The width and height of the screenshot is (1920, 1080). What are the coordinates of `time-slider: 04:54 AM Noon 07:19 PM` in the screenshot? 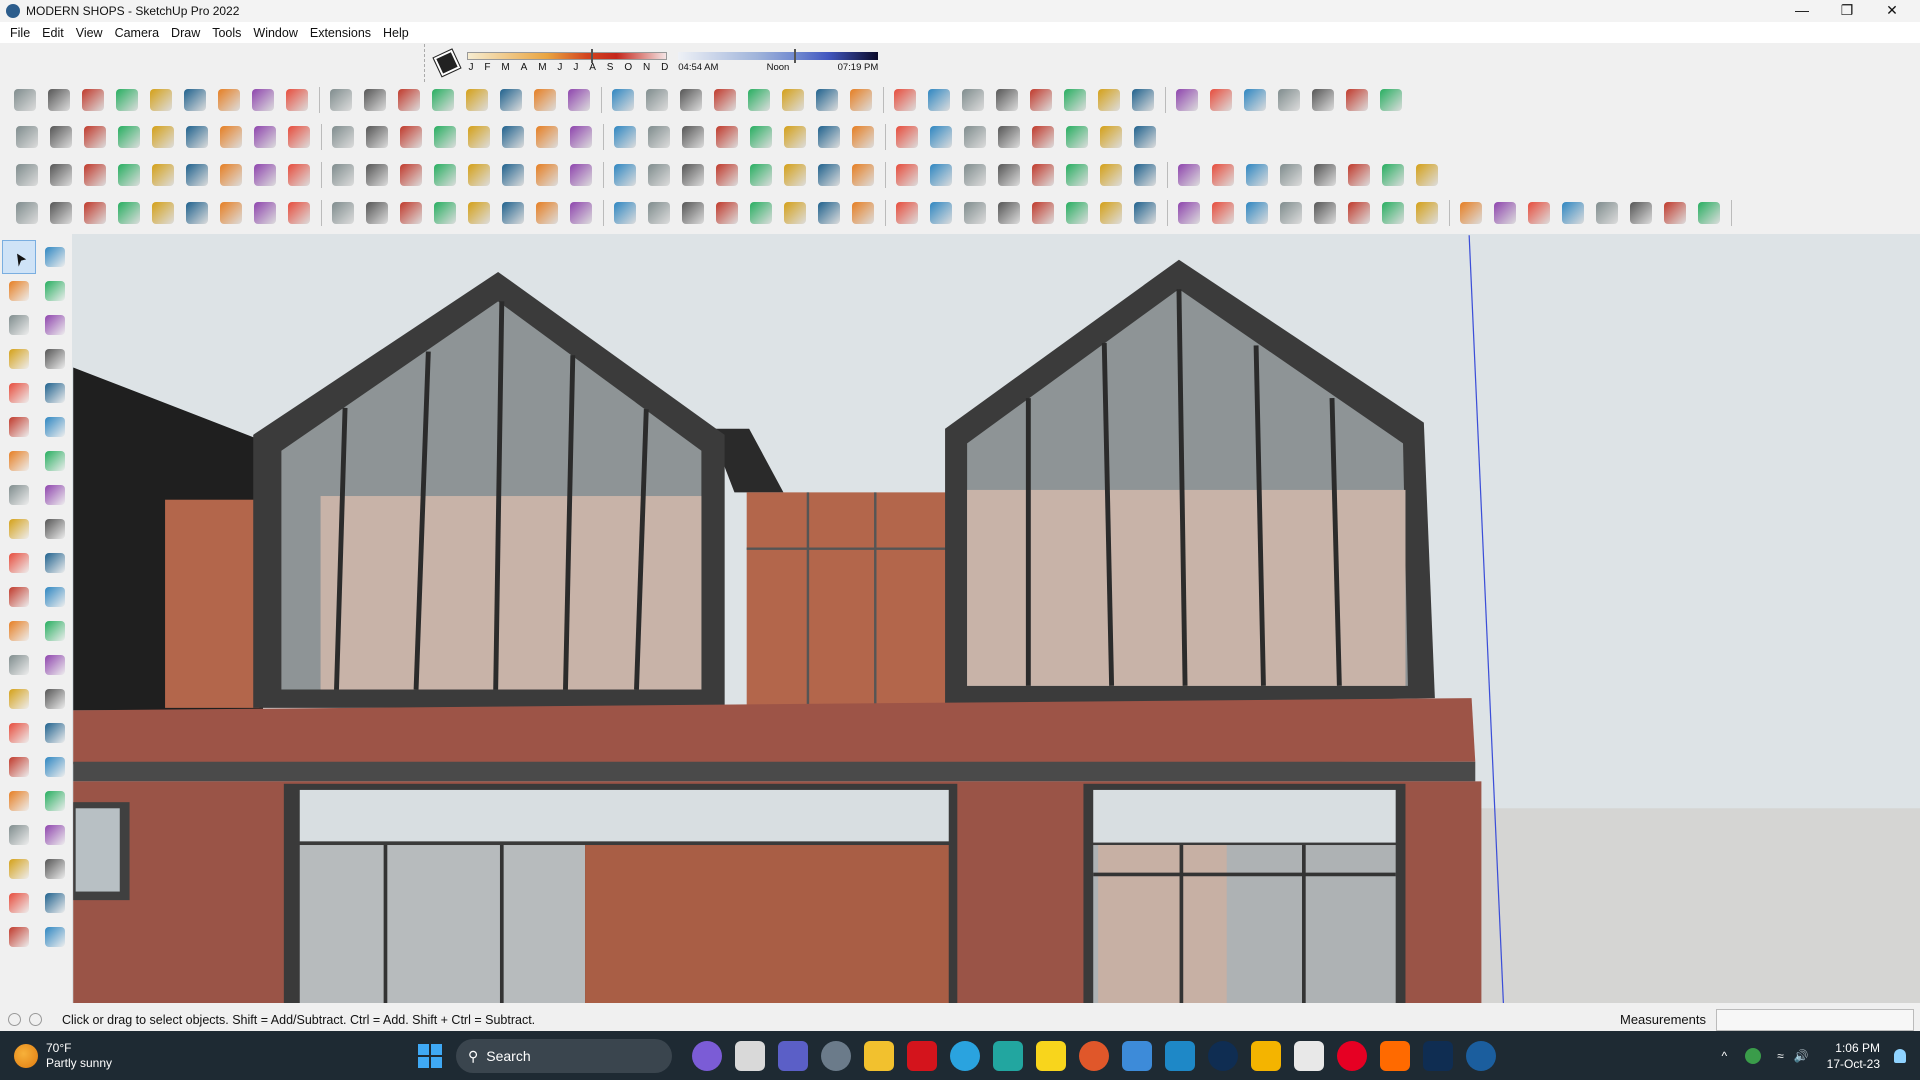 It's located at (778, 63).